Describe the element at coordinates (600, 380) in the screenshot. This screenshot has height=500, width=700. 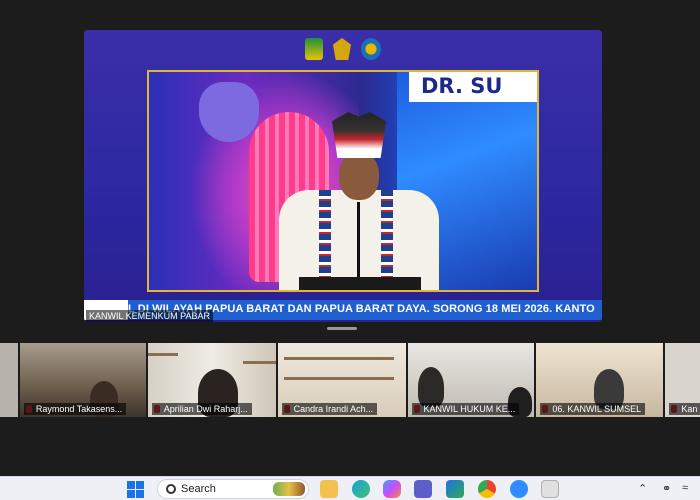
I see `participant-tile: 06. KANWIL SUMSEL` at that location.